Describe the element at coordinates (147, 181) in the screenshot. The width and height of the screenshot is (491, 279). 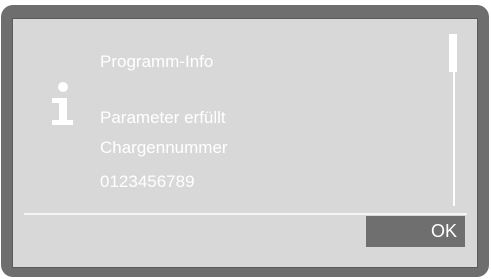
I see `batch-number: 0123456789` at that location.